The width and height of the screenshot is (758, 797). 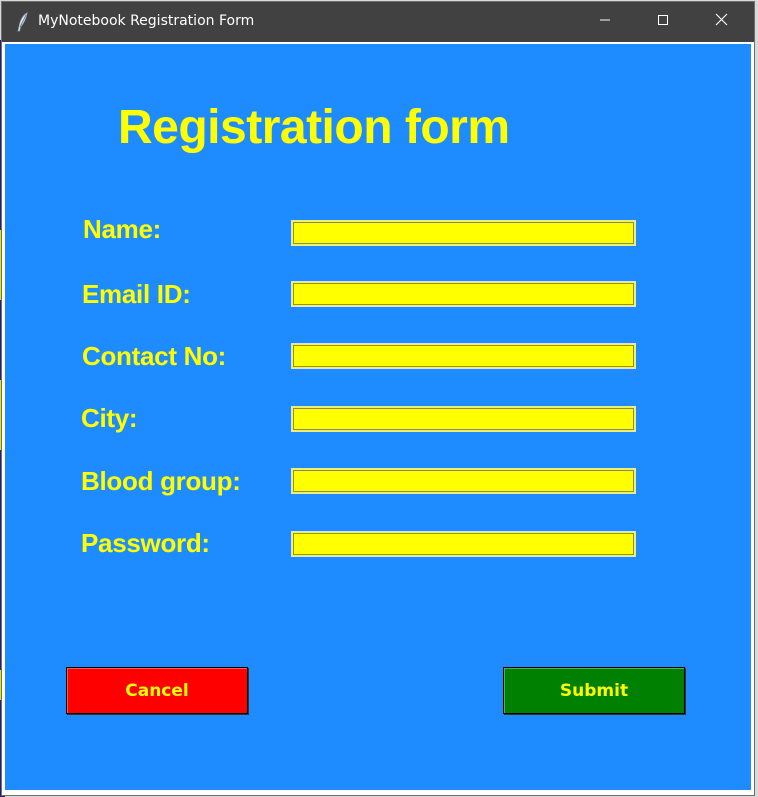 I want to click on minimize-icon, so click(x=605, y=22).